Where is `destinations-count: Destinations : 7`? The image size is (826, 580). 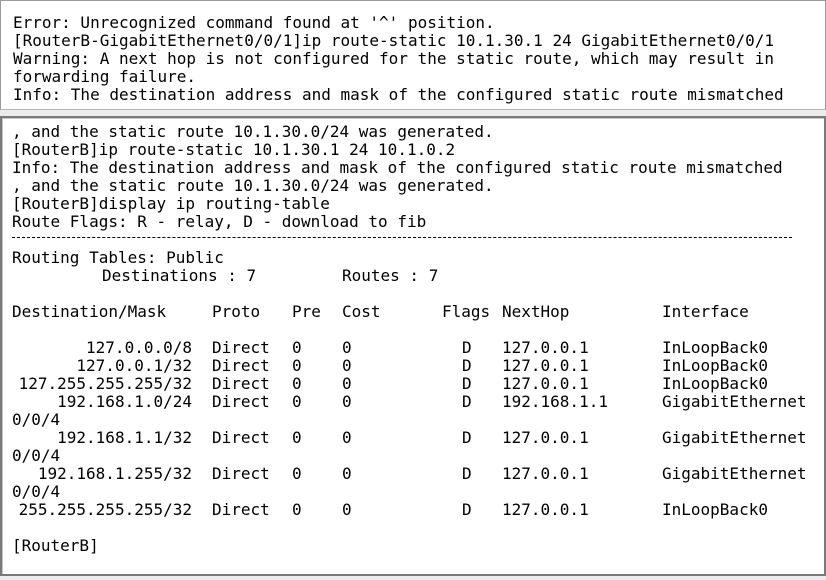
destinations-count: Destinations : 7 is located at coordinates (179, 275).